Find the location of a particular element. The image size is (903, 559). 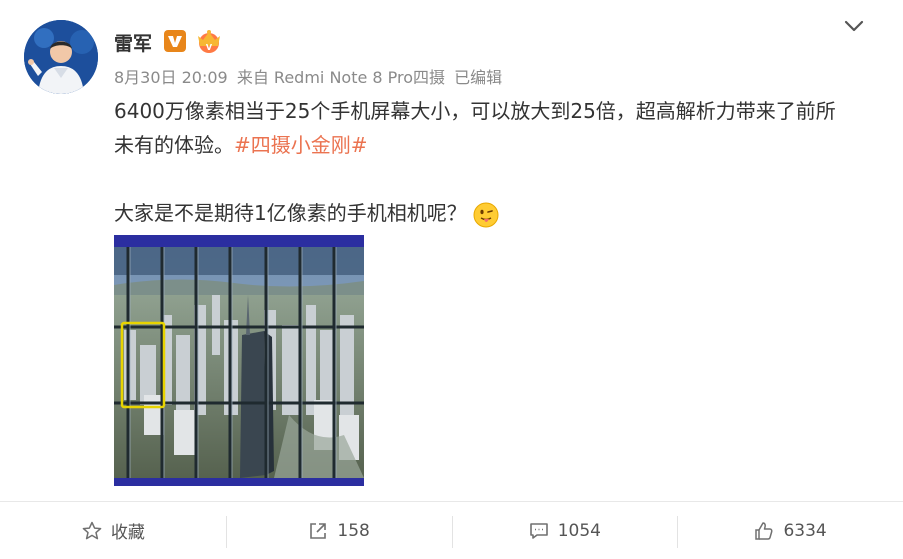

repost-button: 158 is located at coordinates (338, 530).